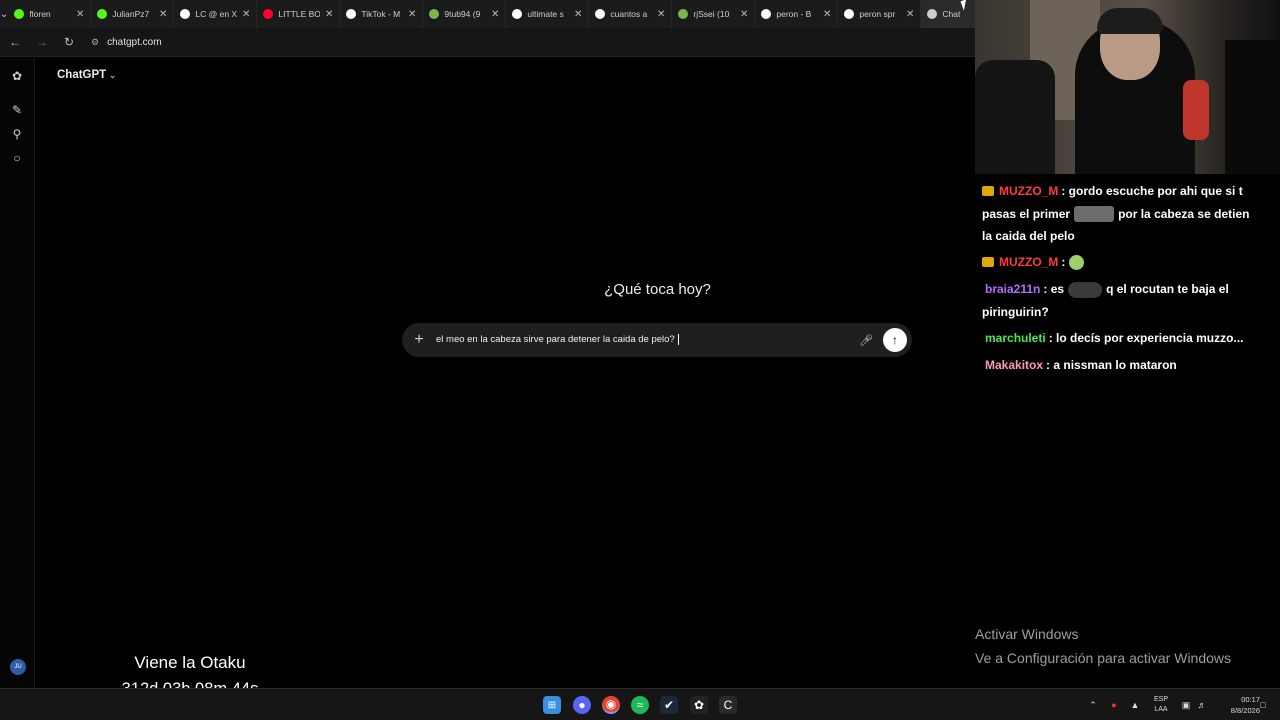 The height and width of the screenshot is (720, 1280). Describe the element at coordinates (95, 42) in the screenshot. I see `site-info-icon: ⚙` at that location.